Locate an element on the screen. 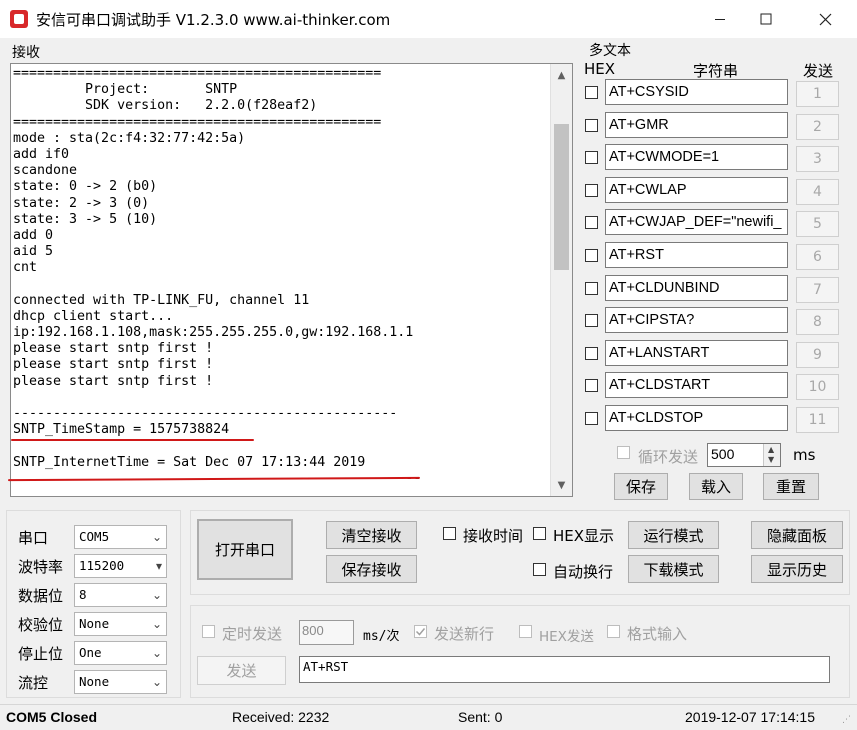  scroll-down-icon: ▼ is located at coordinates (561, 485).